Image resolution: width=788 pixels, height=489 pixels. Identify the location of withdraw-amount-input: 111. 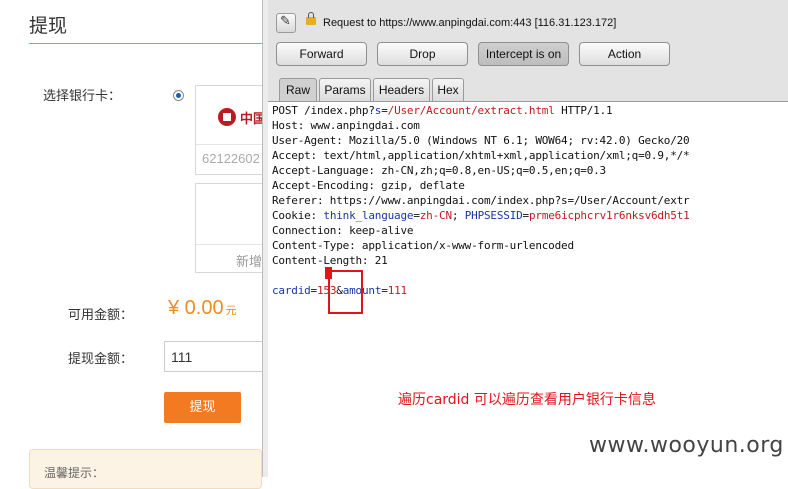
(213, 356).